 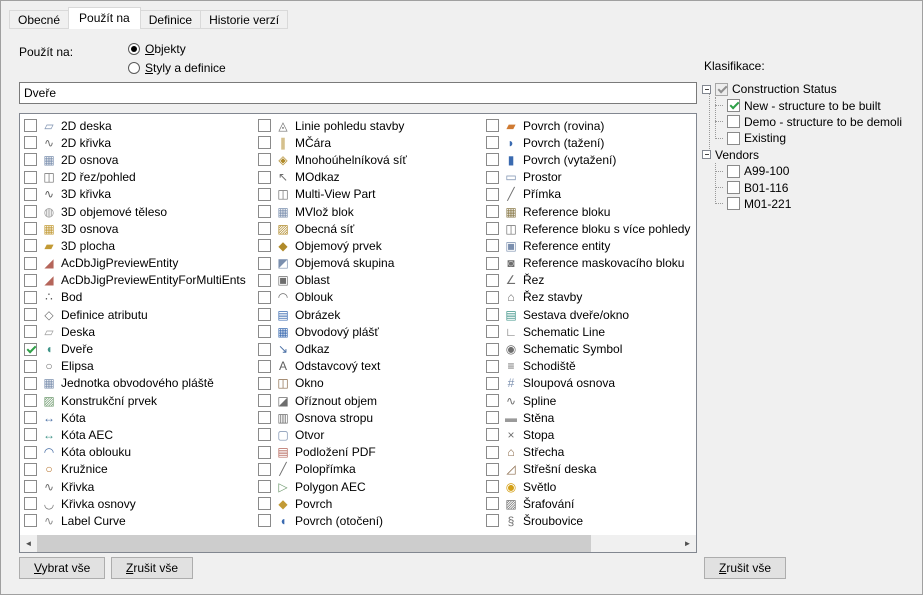 What do you see at coordinates (371, 348) in the screenshot?
I see `object-item-odkaz: ↘ Odkaz` at bounding box center [371, 348].